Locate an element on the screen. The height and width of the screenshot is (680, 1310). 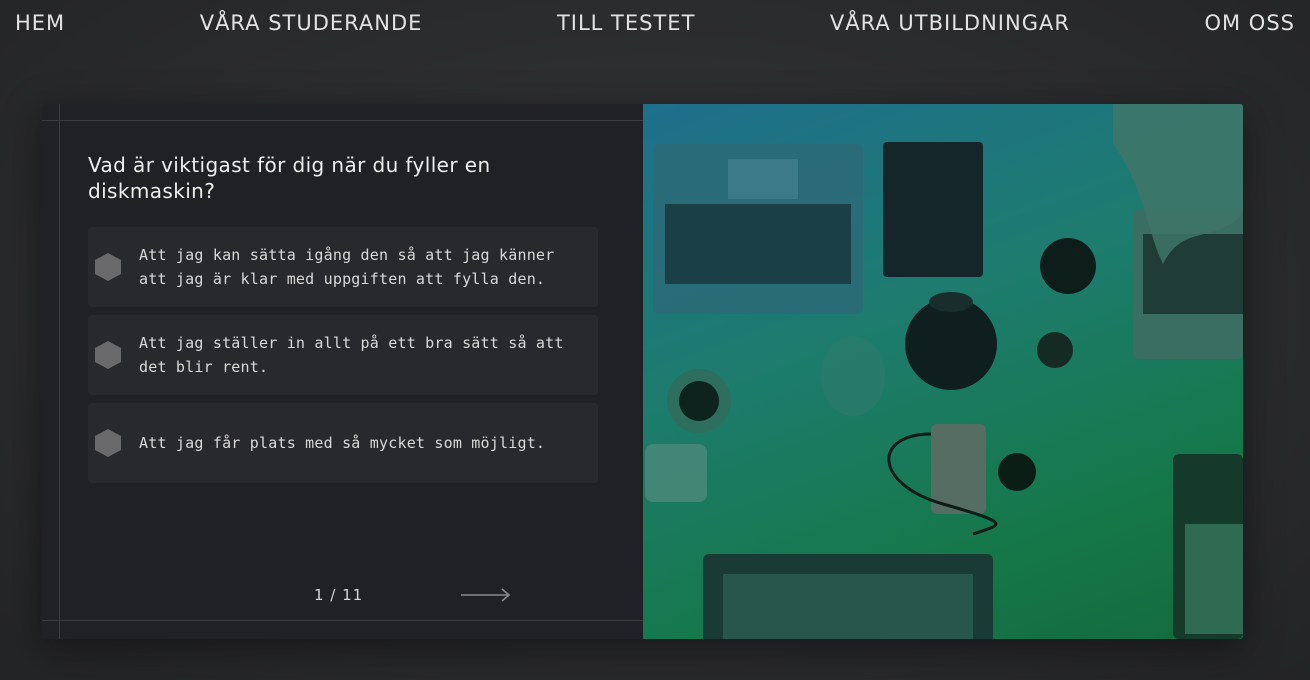
next-arrow-button is located at coordinates (486, 597).